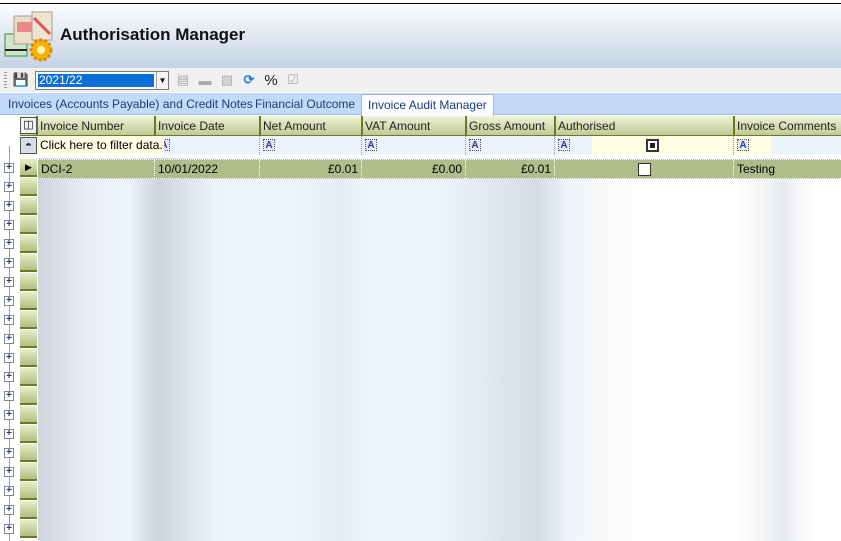 The width and height of the screenshot is (841, 541). I want to click on column-header-invoice-comments: Invoice Comments, so click(787, 125).